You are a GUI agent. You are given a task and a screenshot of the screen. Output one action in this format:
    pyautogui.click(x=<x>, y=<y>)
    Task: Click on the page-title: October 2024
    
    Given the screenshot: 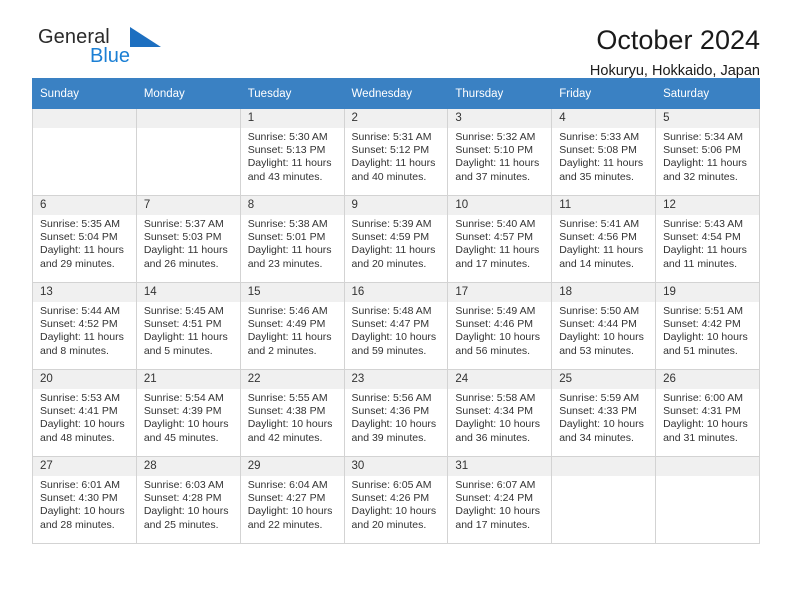 What is the action you would take?
    pyautogui.click(x=678, y=40)
    